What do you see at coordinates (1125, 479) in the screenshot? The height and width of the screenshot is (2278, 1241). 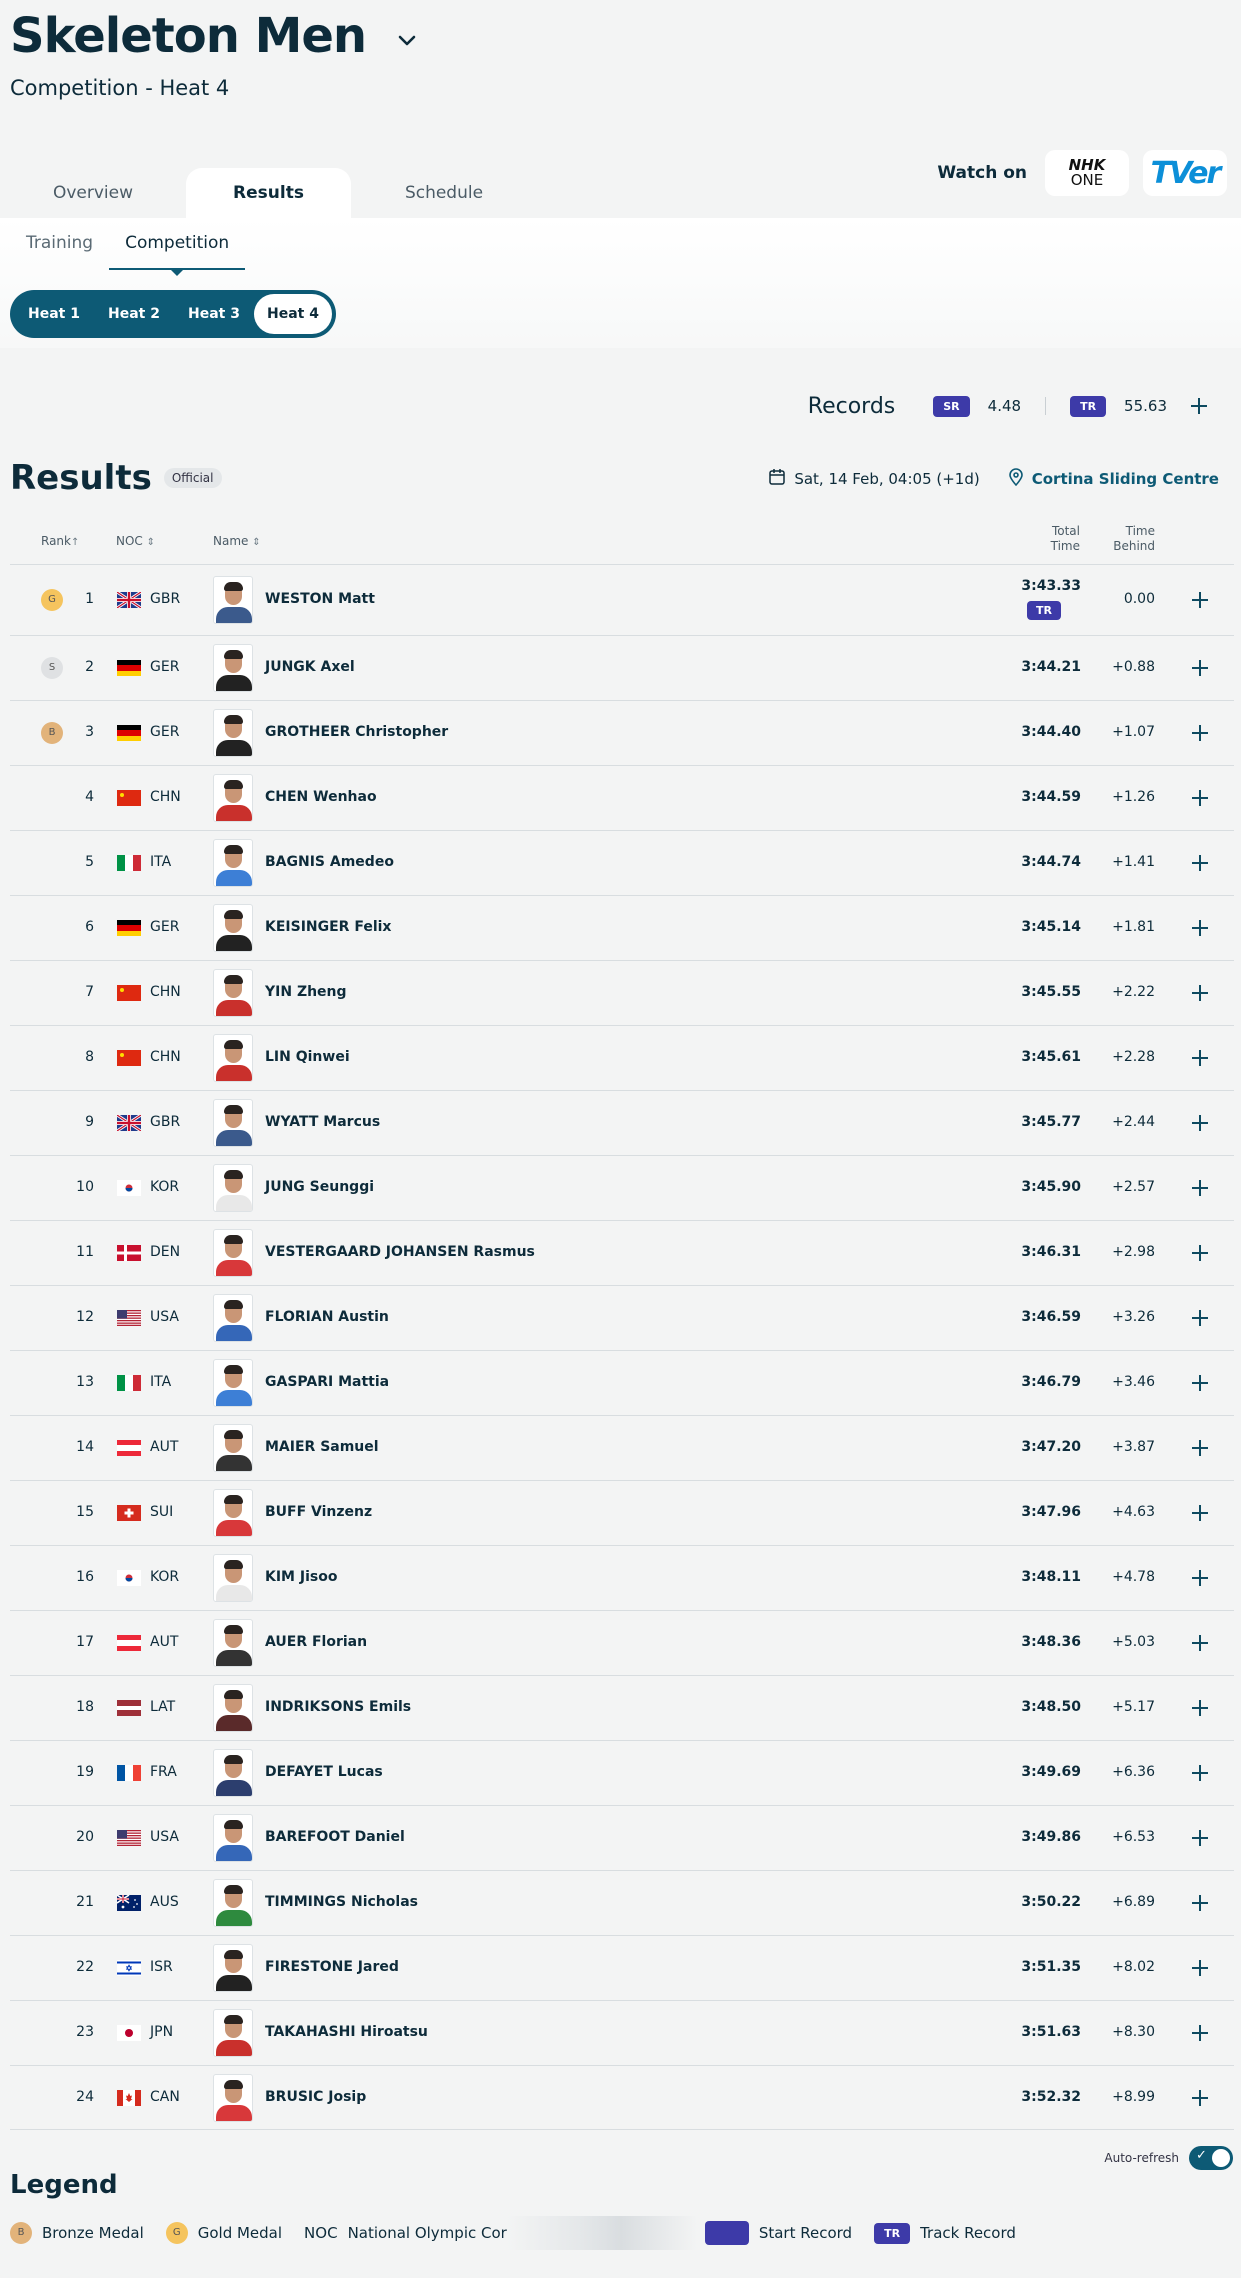 I see `venue-link: Cortina Sliding Centre` at bounding box center [1125, 479].